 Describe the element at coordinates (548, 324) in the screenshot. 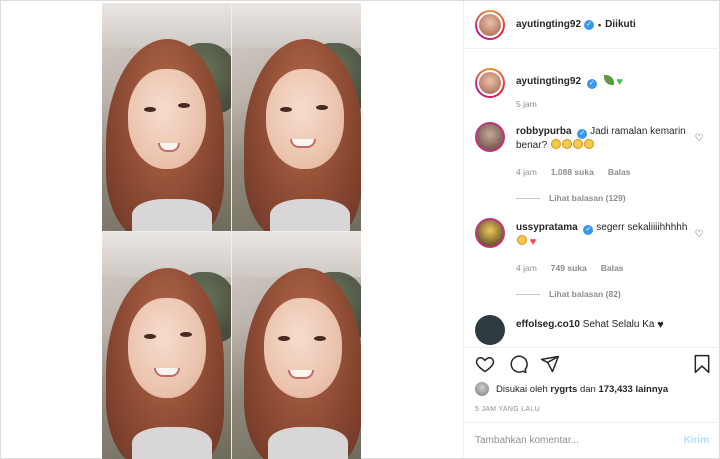

I see `comment-username: effolseg.co10` at that location.